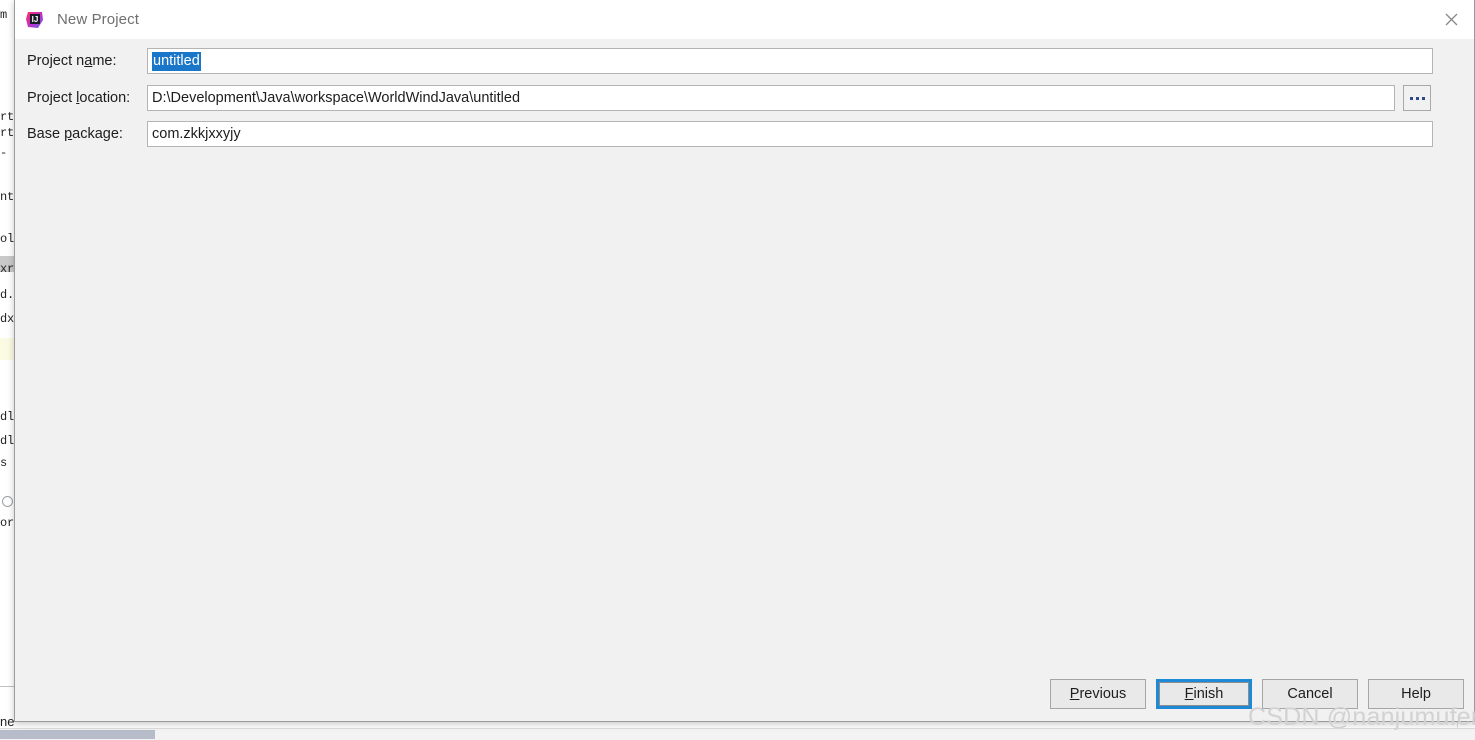  Describe the element at coordinates (1103, 694) in the screenshot. I see `button-label: revious` at that location.